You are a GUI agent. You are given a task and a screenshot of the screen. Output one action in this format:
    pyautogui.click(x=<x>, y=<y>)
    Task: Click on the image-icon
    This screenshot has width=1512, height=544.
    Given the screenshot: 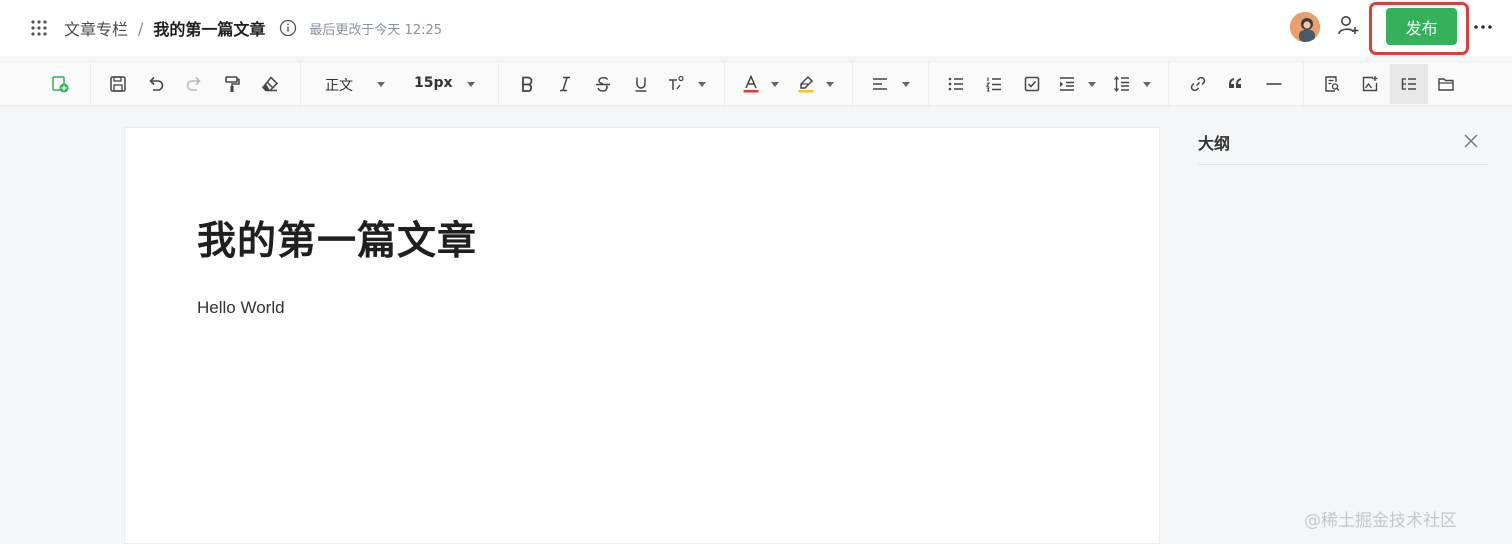 What is the action you would take?
    pyautogui.click(x=1370, y=84)
    